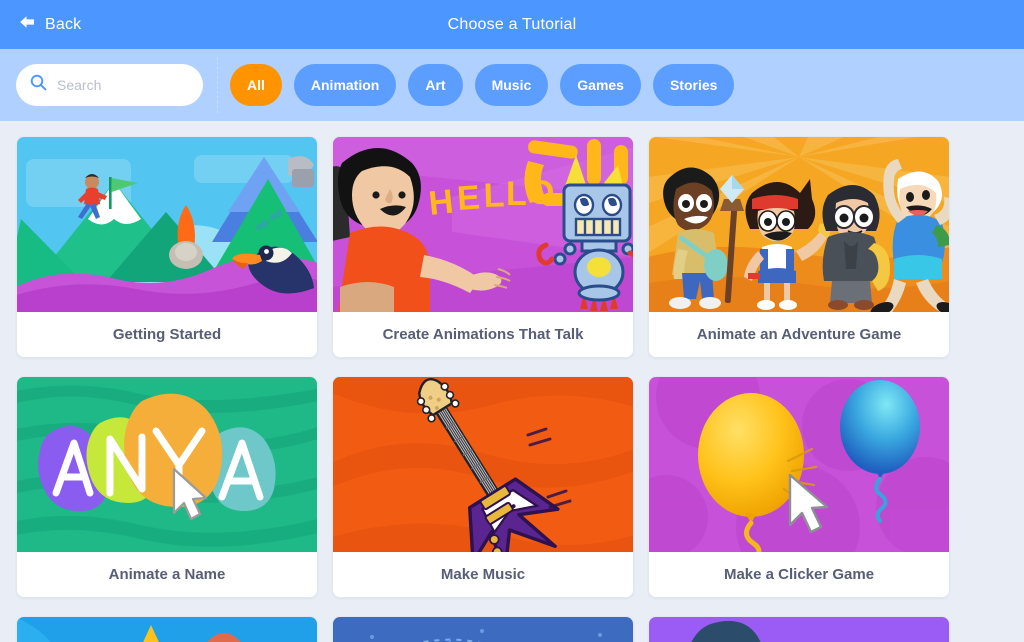 The width and height of the screenshot is (1024, 642). Describe the element at coordinates (167, 574) in the screenshot. I see `tutorial-card-title: Animate a Name` at that location.